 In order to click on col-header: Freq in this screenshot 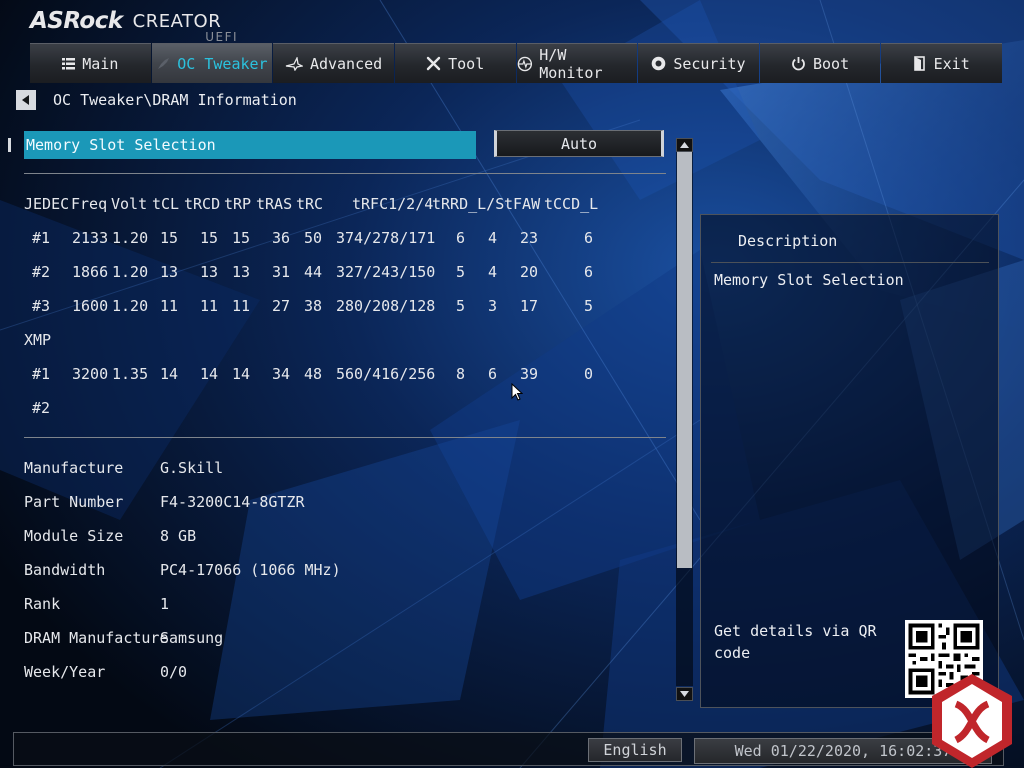, I will do `click(89, 204)`.